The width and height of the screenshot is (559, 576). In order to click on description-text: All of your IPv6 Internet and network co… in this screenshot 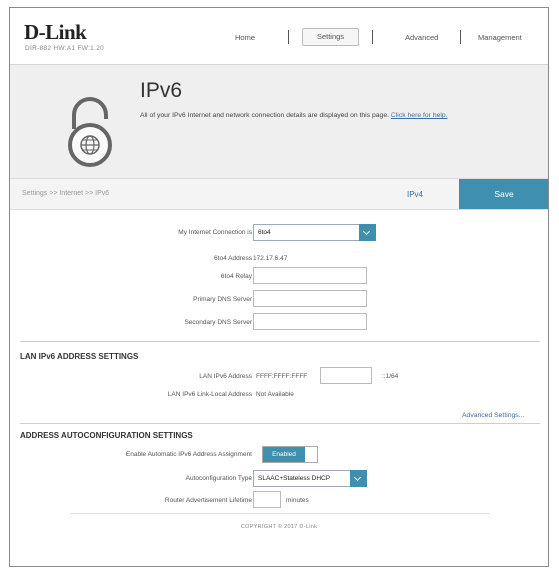, I will do `click(264, 115)`.